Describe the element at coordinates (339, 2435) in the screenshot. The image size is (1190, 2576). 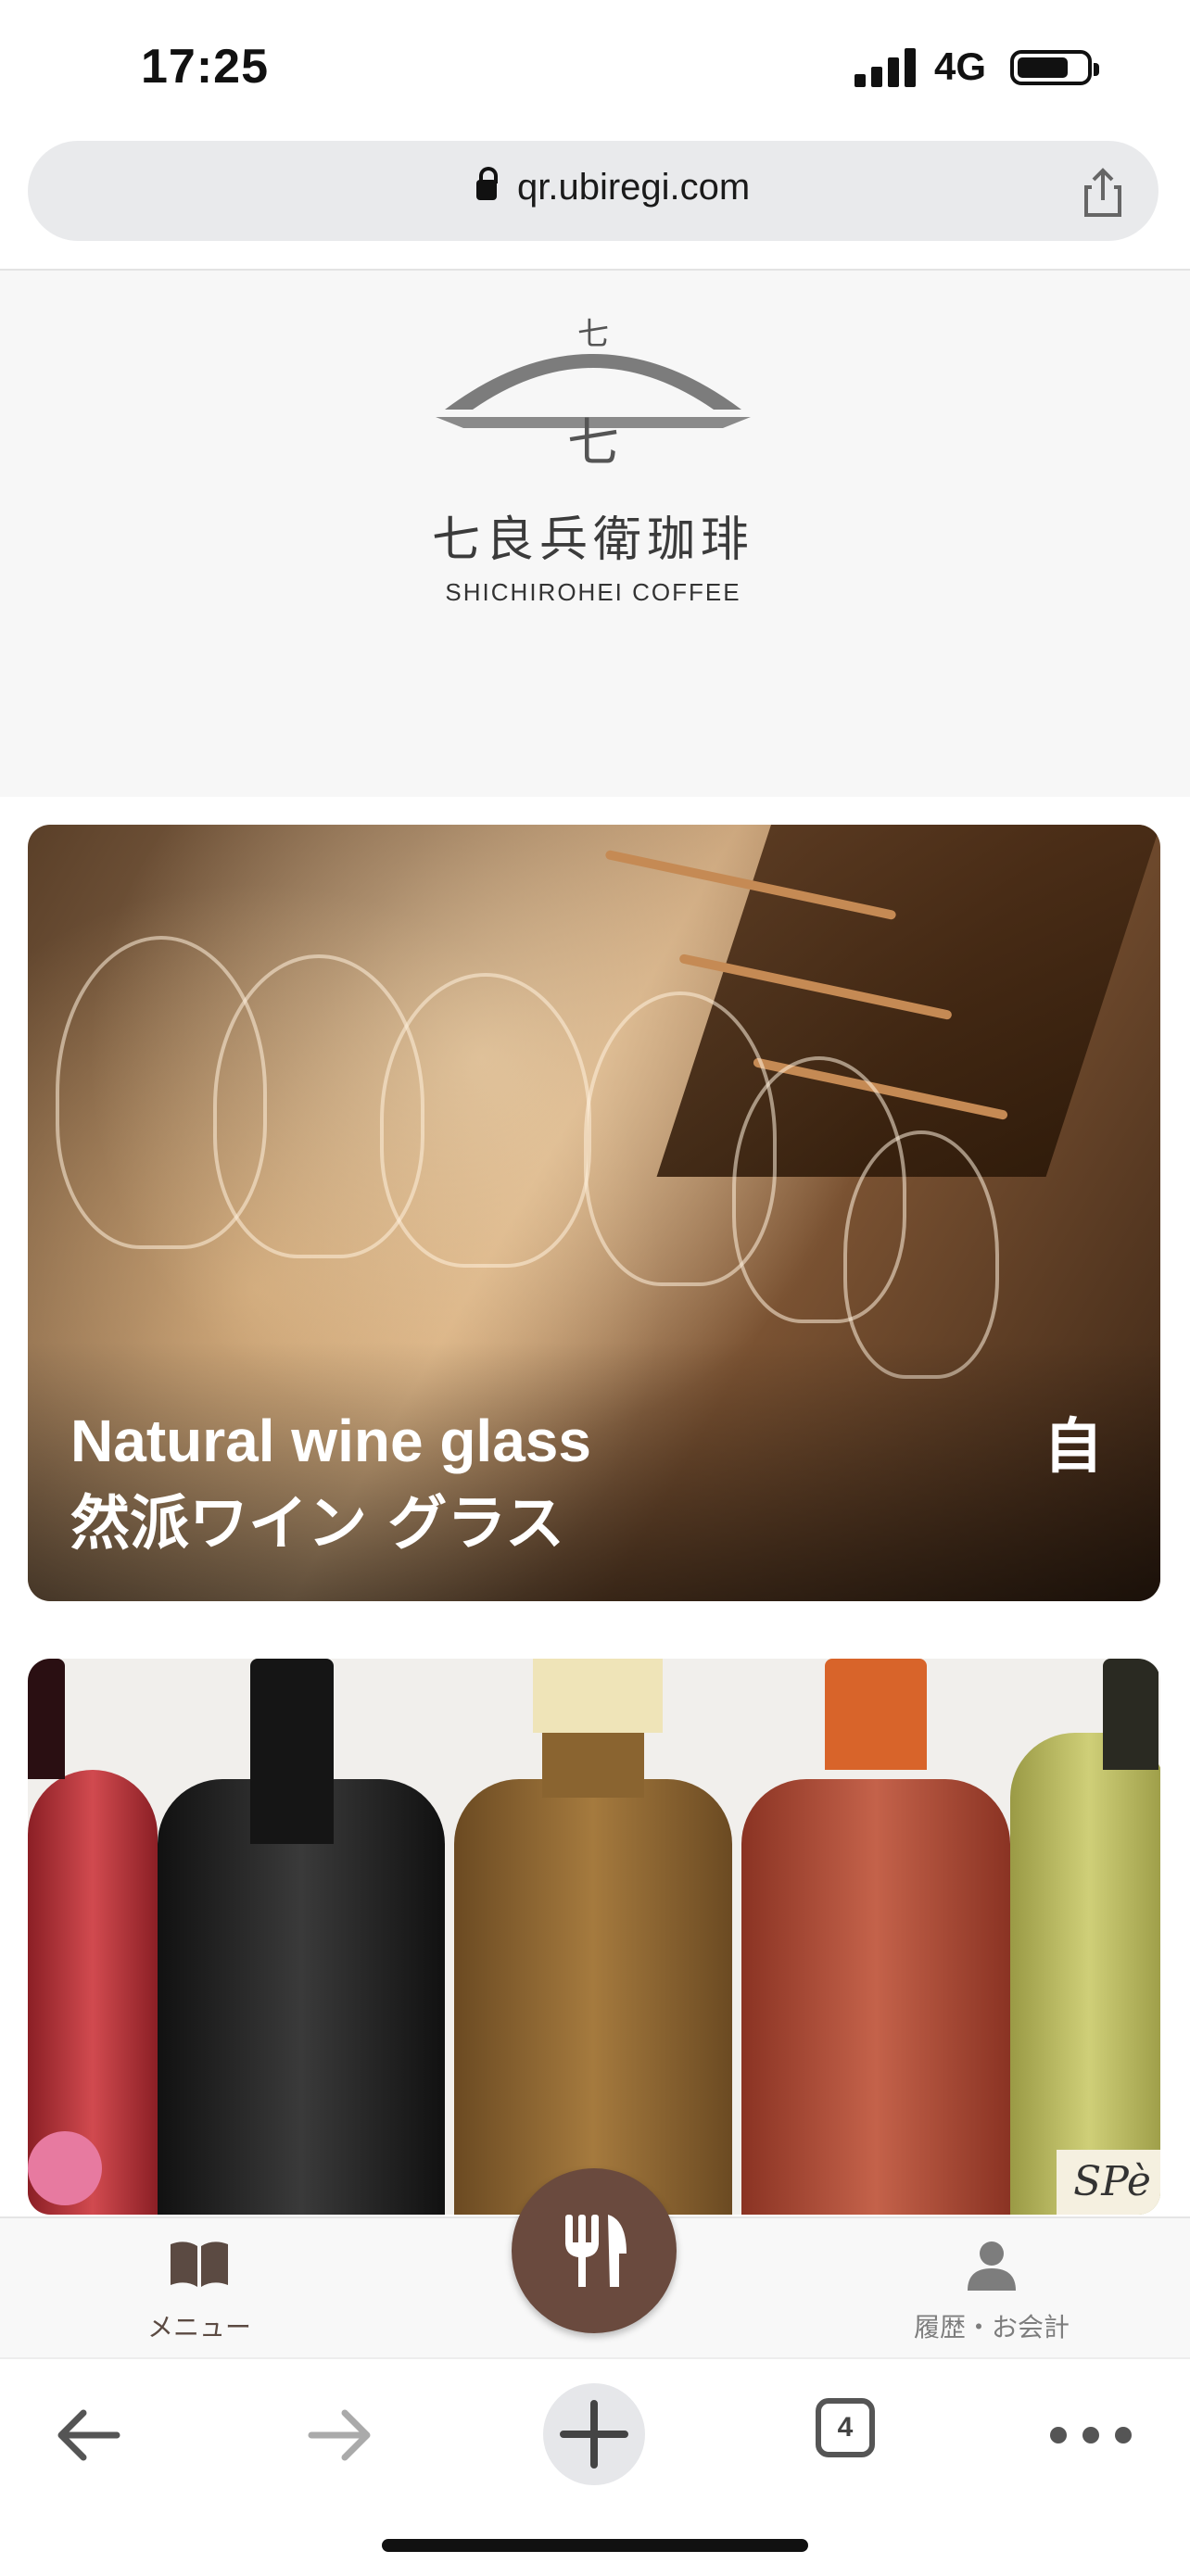
I see `forward-arrow-icon` at that location.